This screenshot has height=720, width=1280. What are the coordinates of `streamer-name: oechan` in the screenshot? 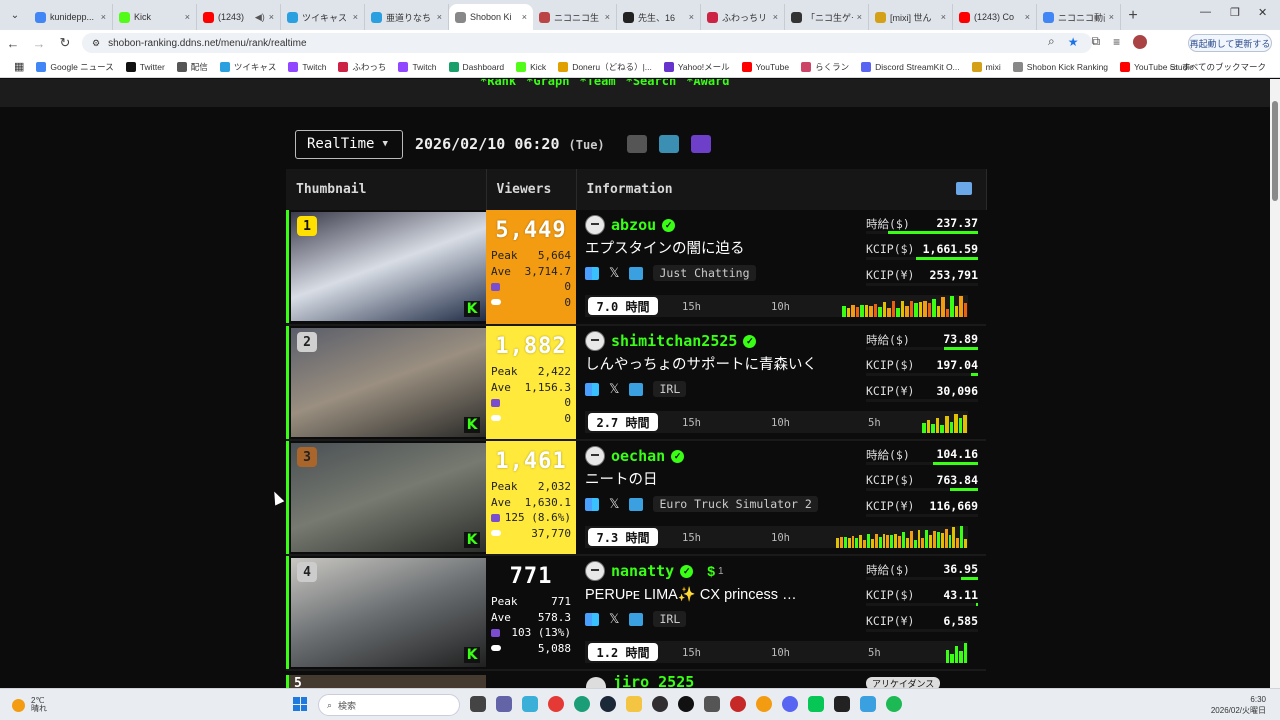 It's located at (638, 456).